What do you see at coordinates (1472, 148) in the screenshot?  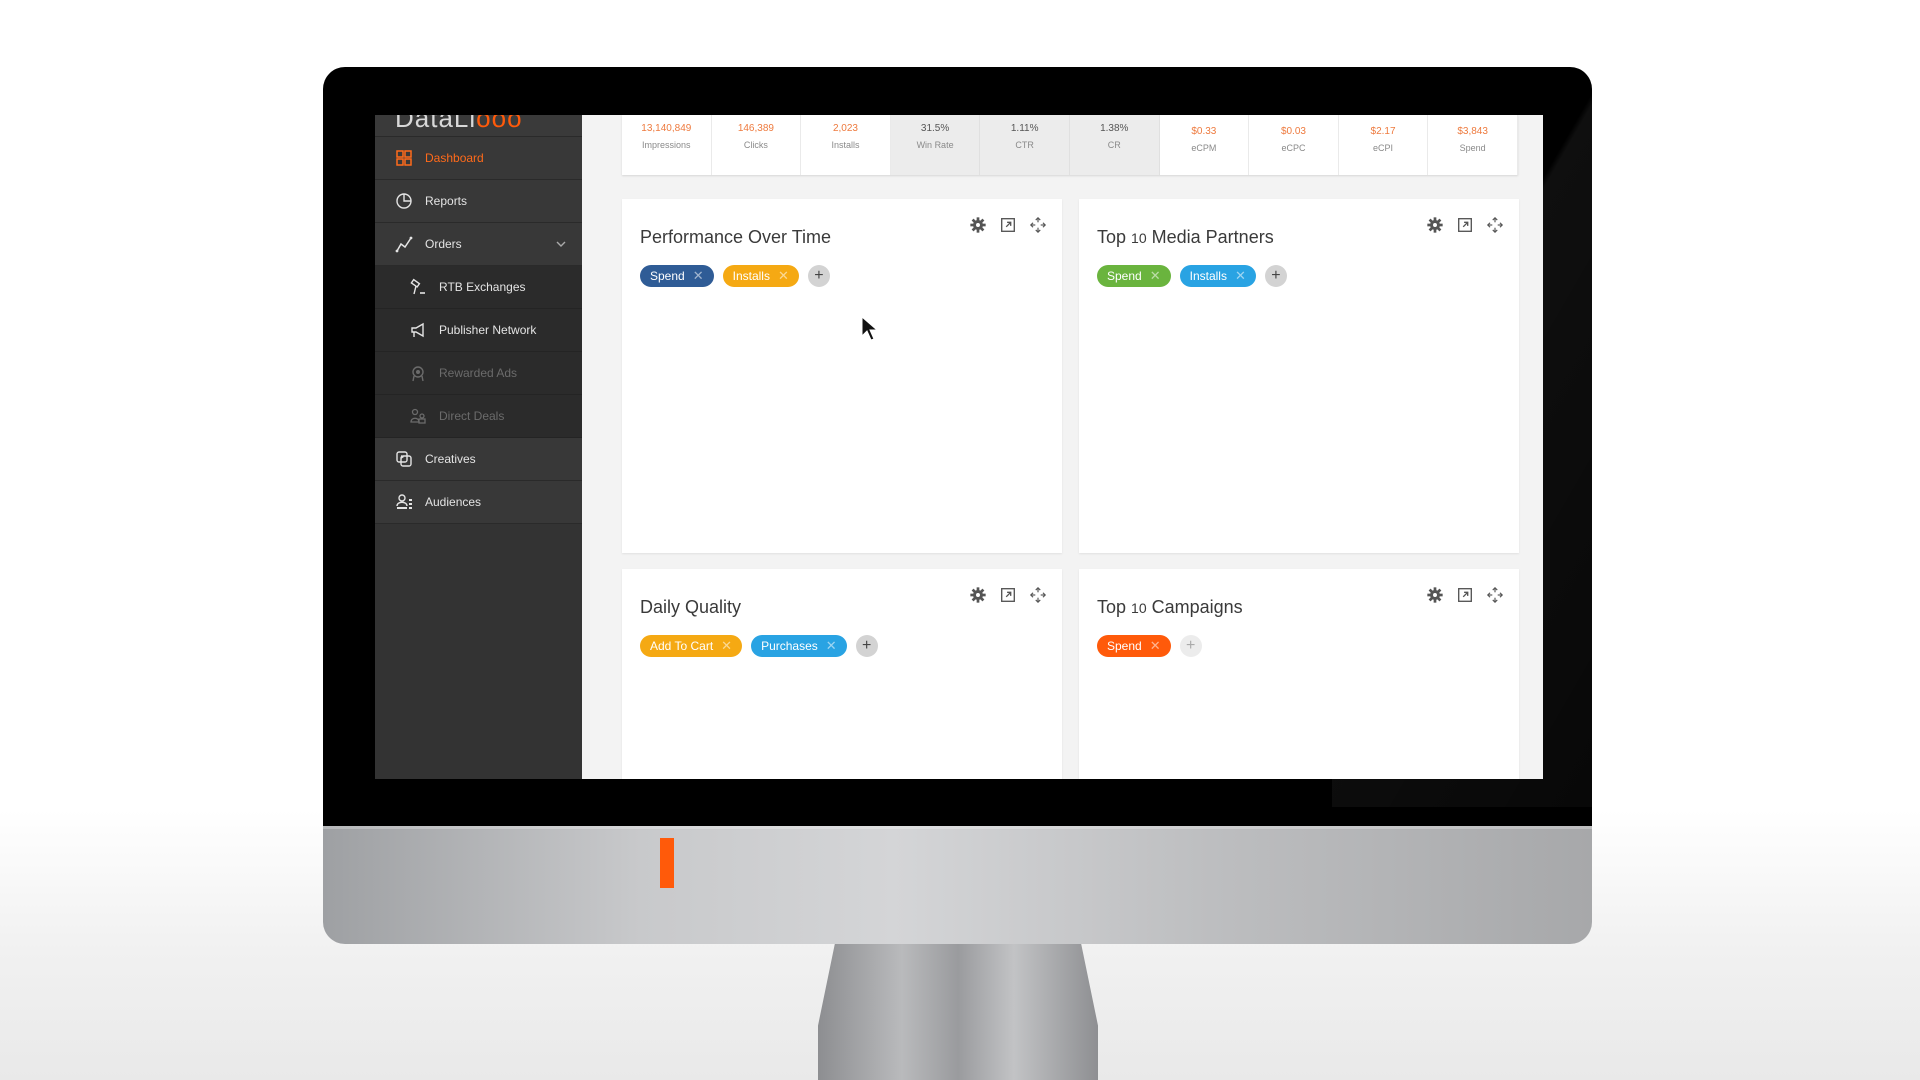 I see `kpi-label: Spend` at bounding box center [1472, 148].